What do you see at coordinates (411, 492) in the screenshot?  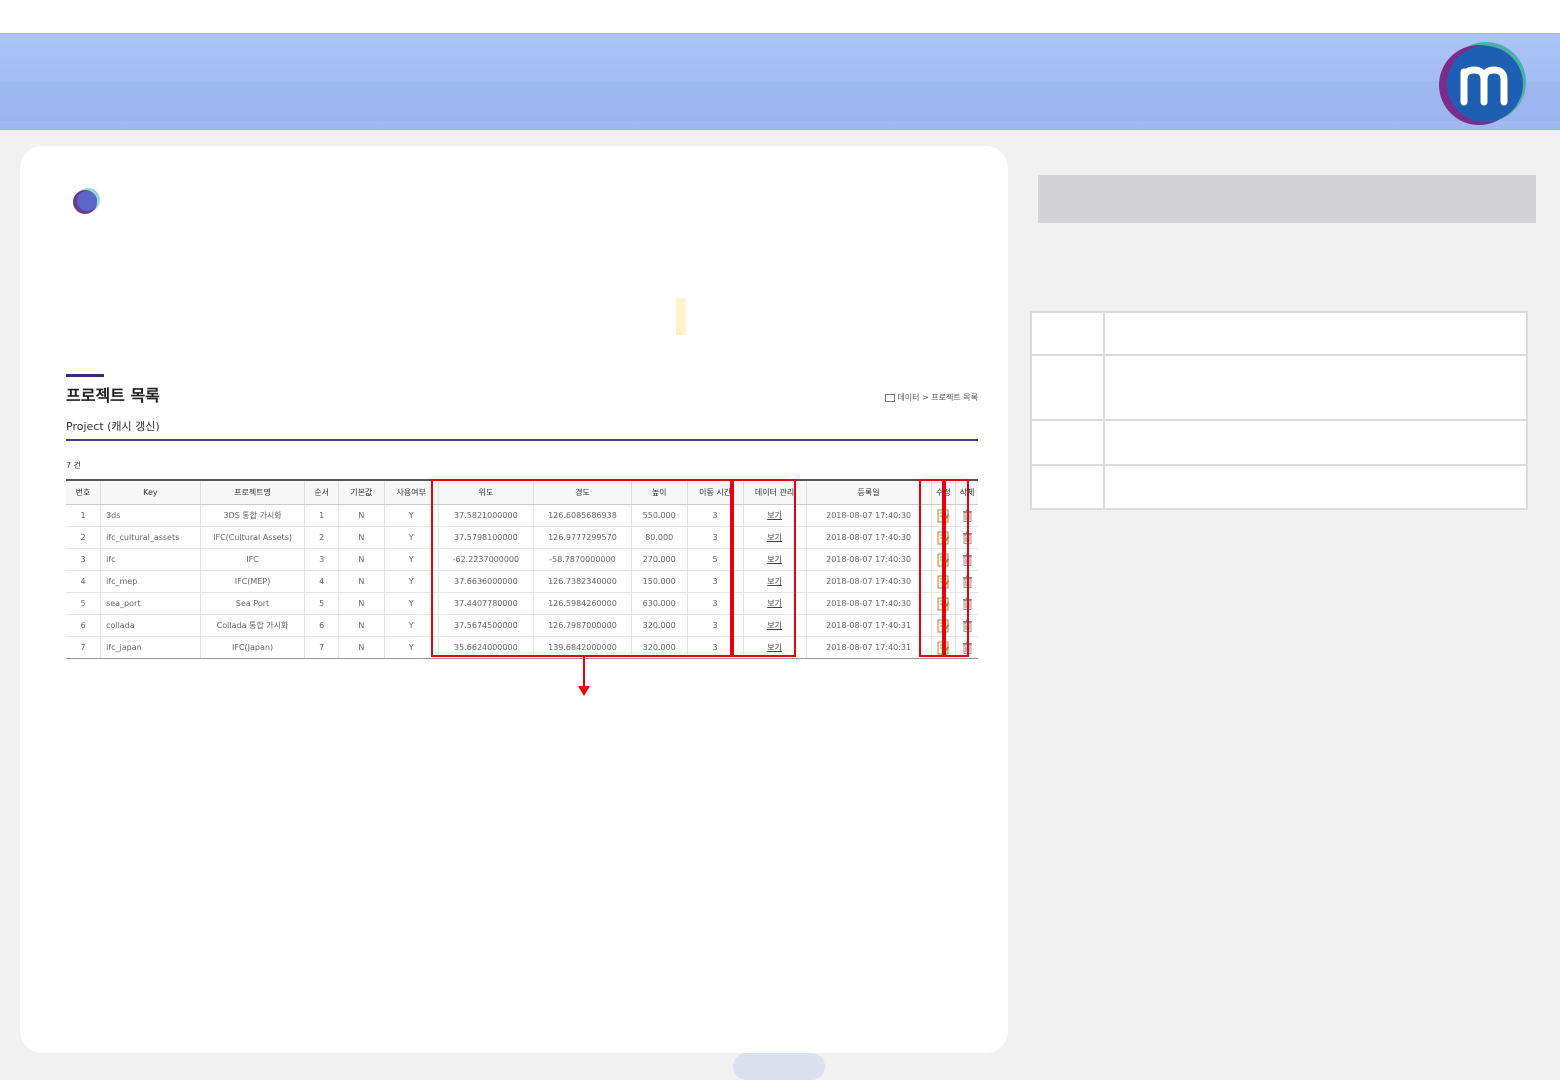 I see `column-header: 사용여부` at bounding box center [411, 492].